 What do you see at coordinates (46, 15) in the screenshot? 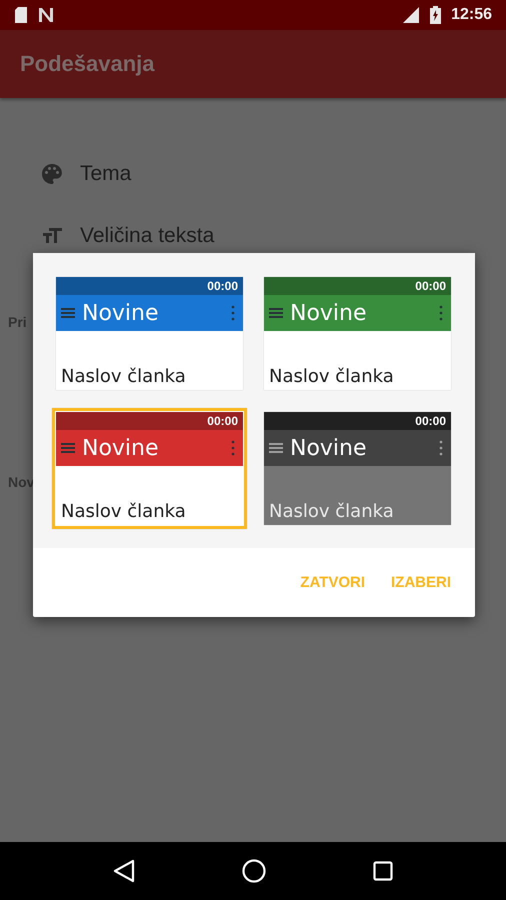
I see `notification-icon` at bounding box center [46, 15].